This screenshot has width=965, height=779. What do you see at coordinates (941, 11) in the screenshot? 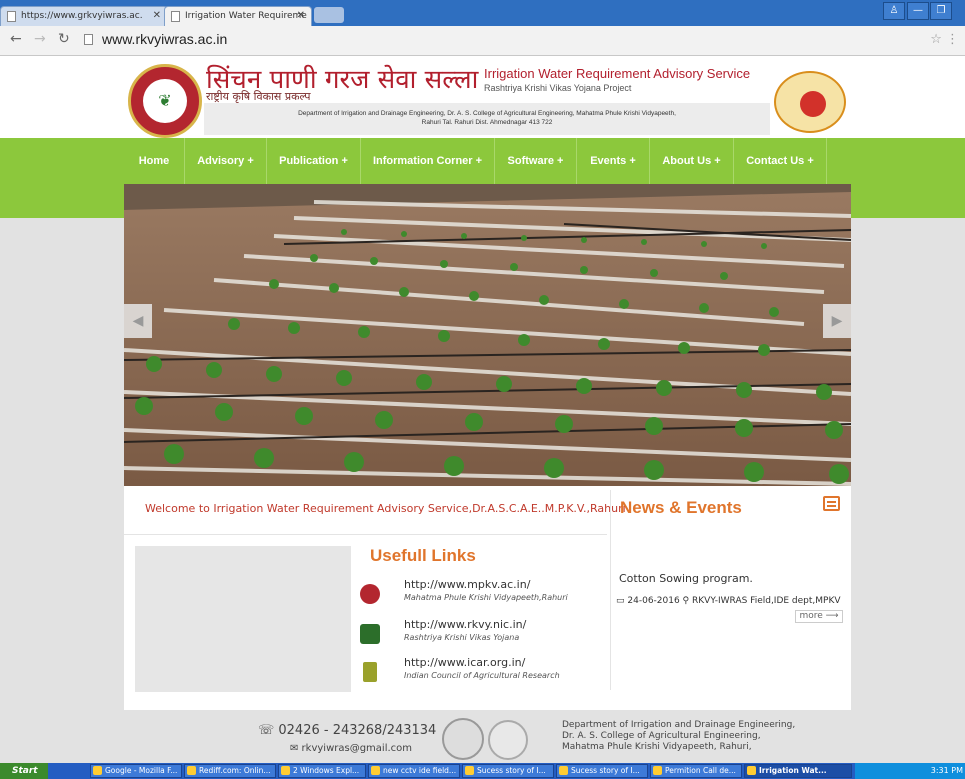
I see `restore-icon: ❐` at bounding box center [941, 11].